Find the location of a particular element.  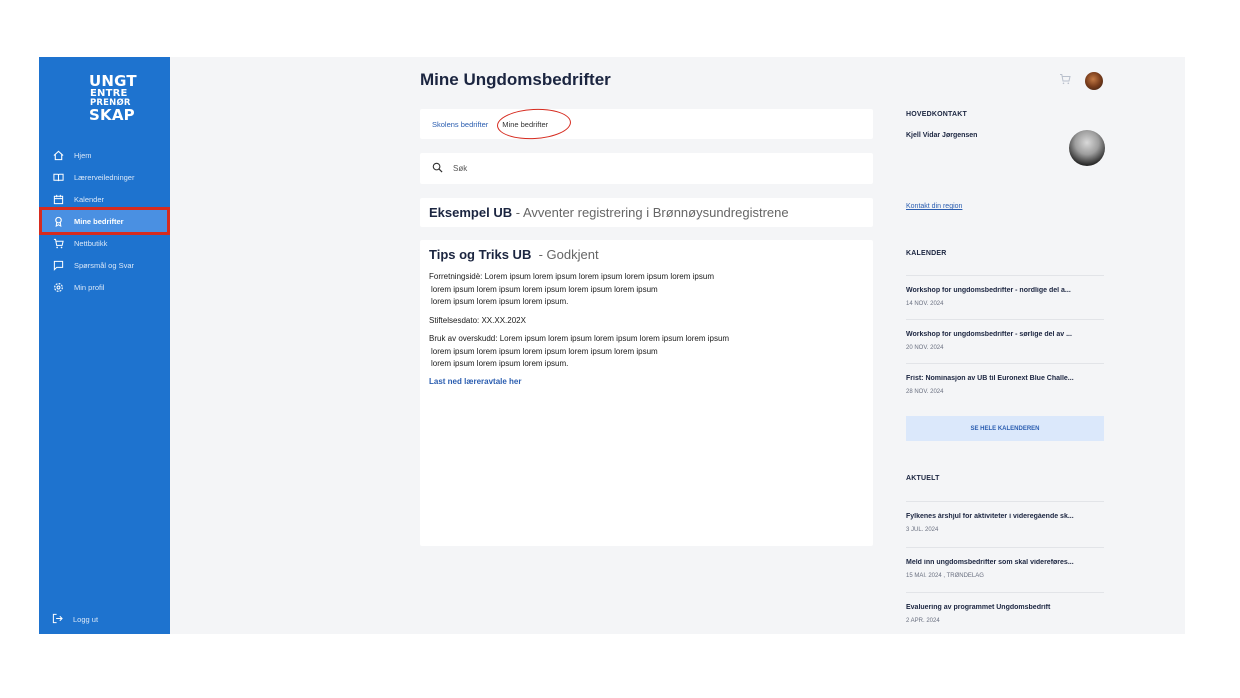

profit-use-line: lorem ipsum lorem ipsum lorem ipsum. is located at coordinates (500, 363).